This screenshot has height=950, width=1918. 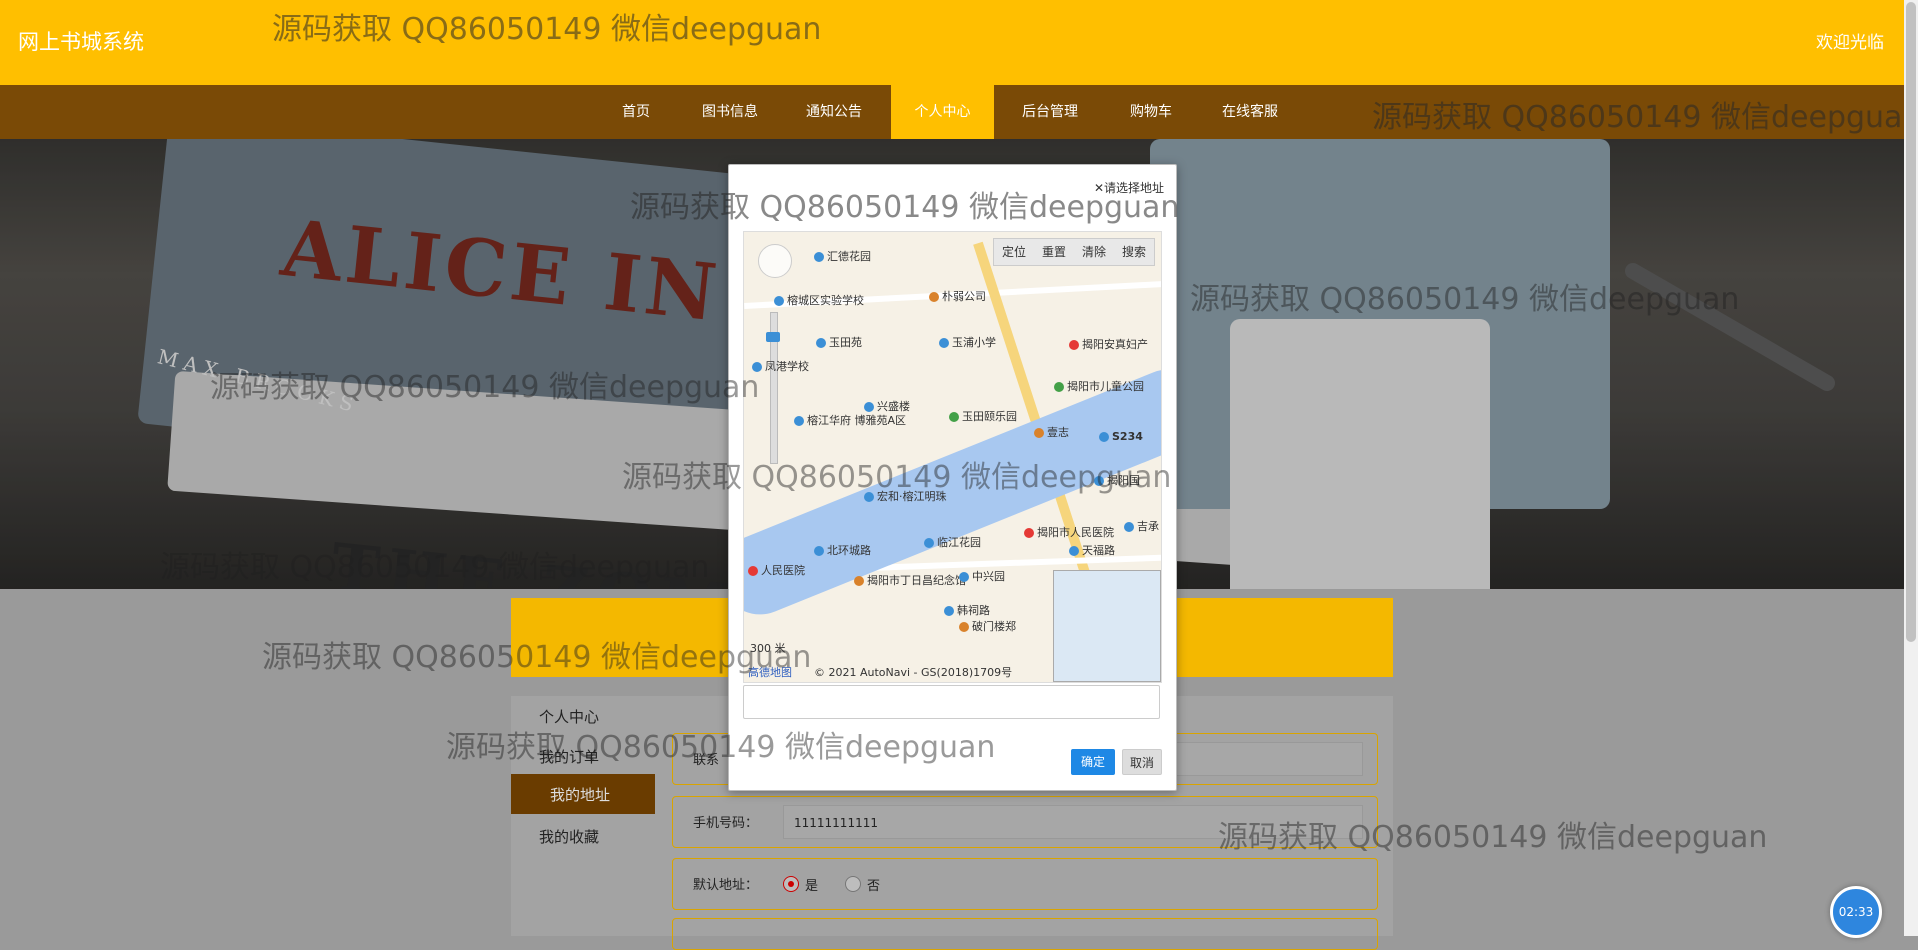 What do you see at coordinates (1151, 112) in the screenshot?
I see `nav-cart: 购物车` at bounding box center [1151, 112].